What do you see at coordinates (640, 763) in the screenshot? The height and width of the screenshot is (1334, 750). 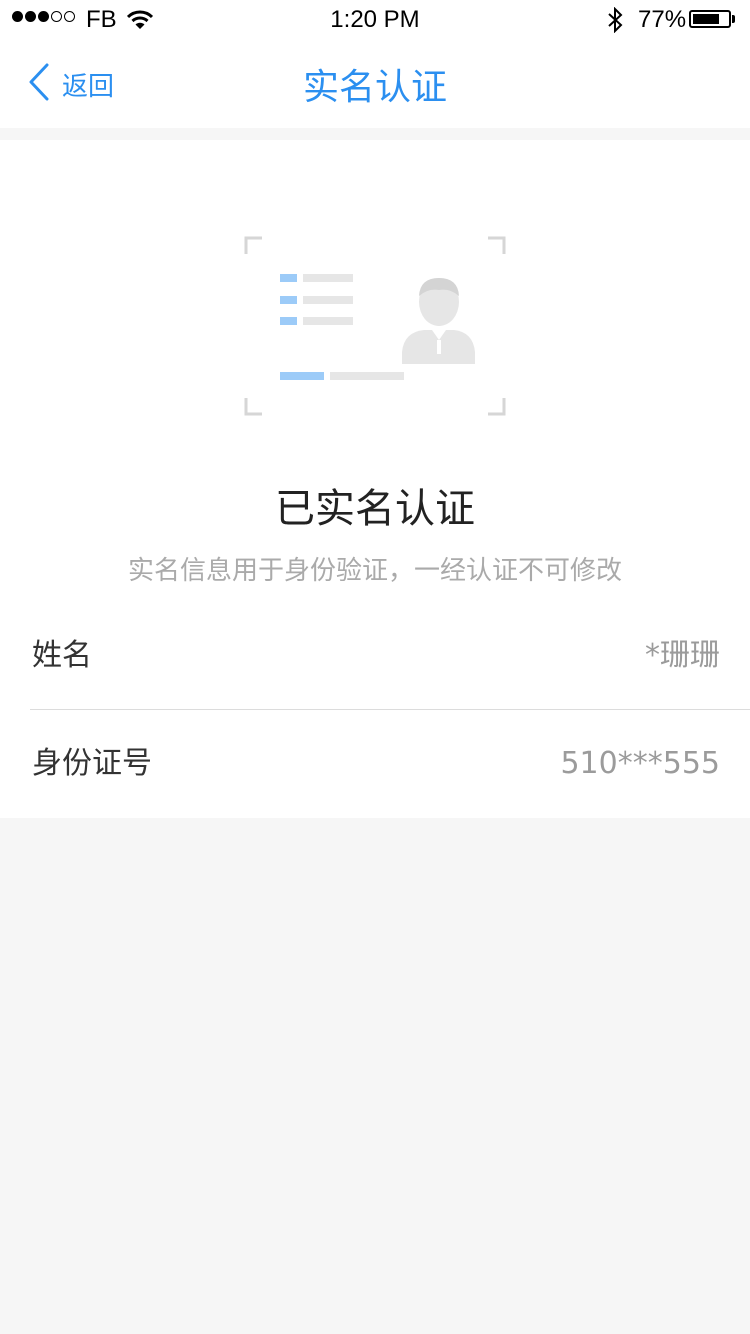 I see `id-number-value: 510***555` at bounding box center [640, 763].